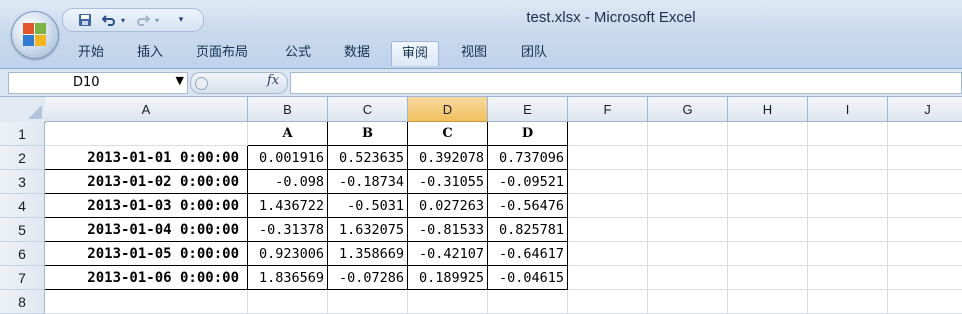 The height and width of the screenshot is (314, 962). What do you see at coordinates (848, 230) in the screenshot?
I see `cell-i5` at bounding box center [848, 230].